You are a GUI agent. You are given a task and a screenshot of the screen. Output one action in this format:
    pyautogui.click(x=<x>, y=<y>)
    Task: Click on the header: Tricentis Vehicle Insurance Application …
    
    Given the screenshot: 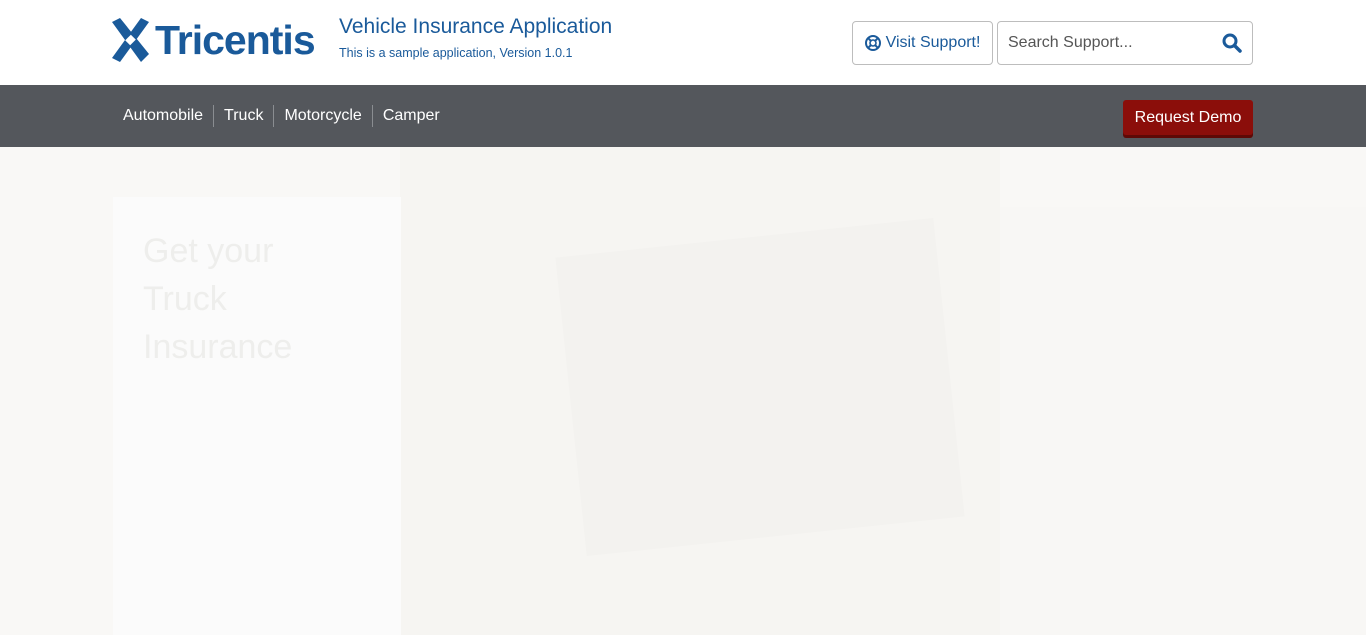 What is the action you would take?
    pyautogui.click(x=683, y=42)
    